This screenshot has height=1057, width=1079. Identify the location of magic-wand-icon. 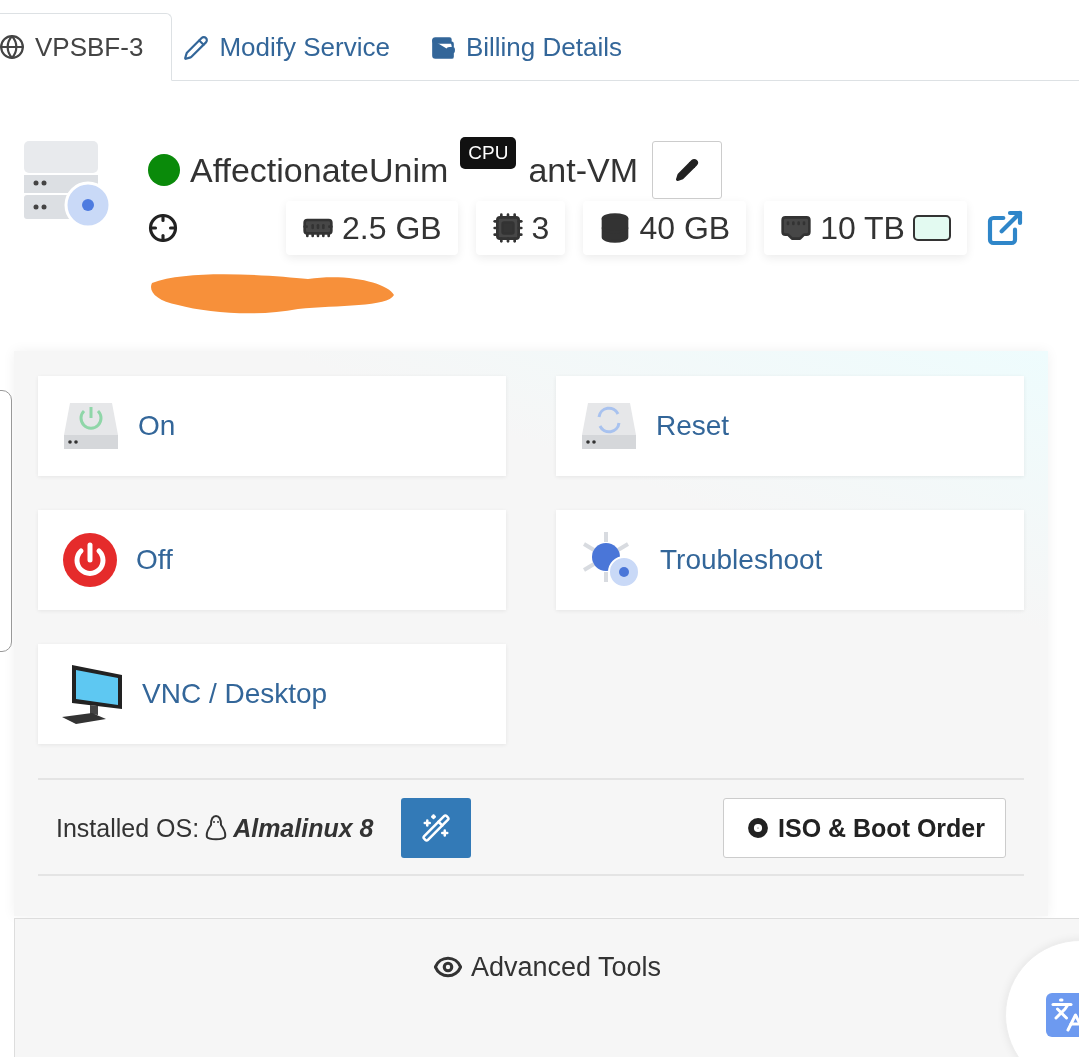
(436, 828).